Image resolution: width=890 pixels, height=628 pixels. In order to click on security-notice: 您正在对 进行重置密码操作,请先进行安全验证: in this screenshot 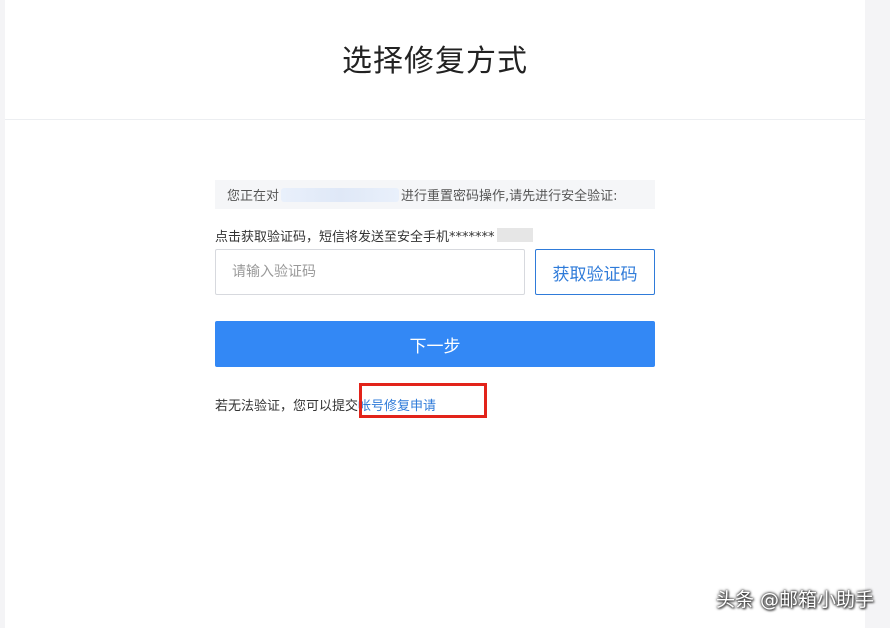, I will do `click(435, 194)`.